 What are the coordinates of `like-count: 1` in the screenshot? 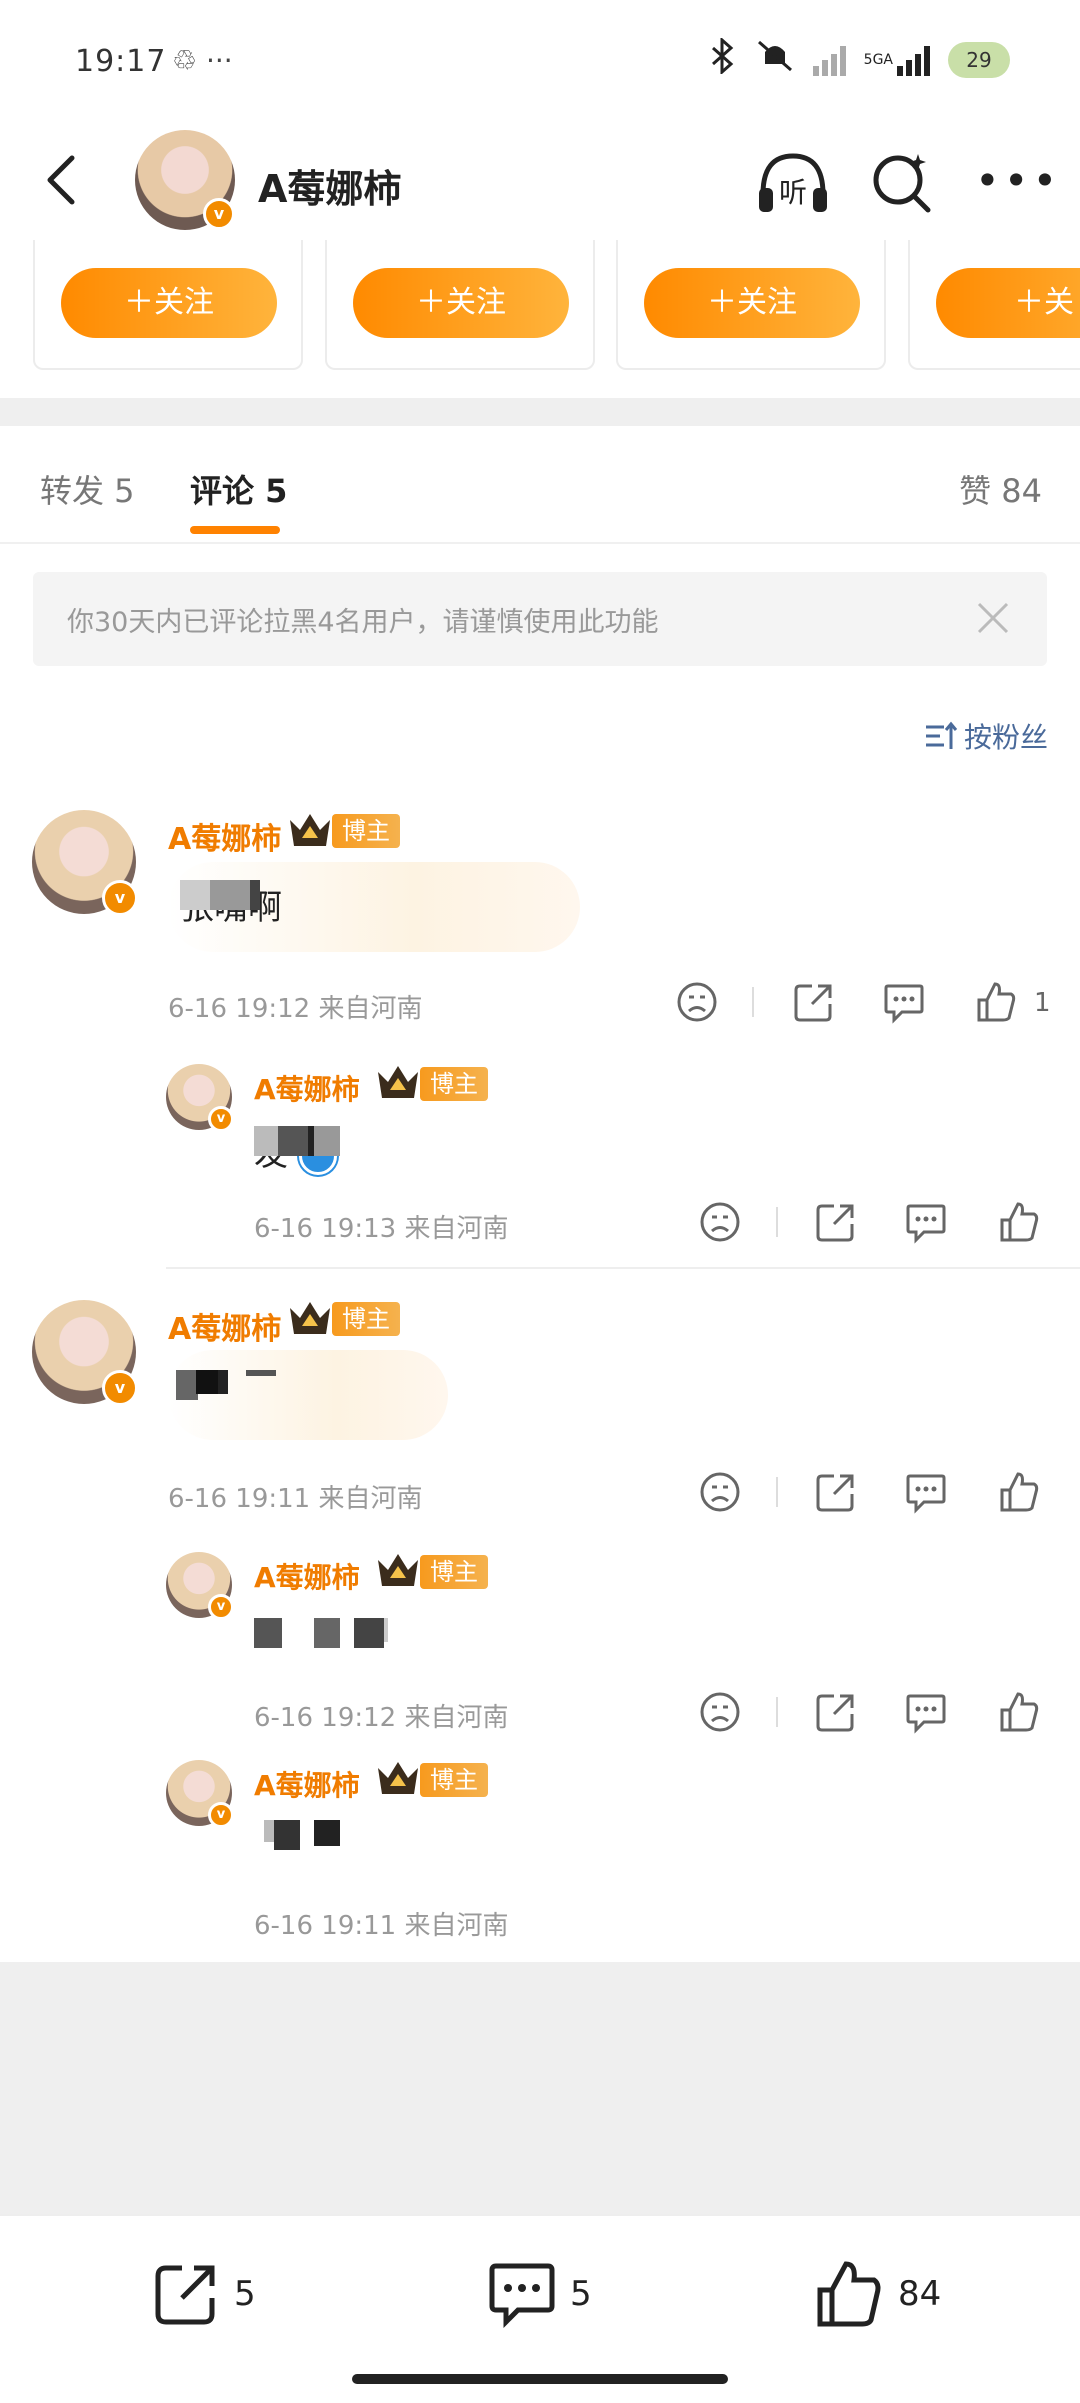 It's located at (1042, 1003).